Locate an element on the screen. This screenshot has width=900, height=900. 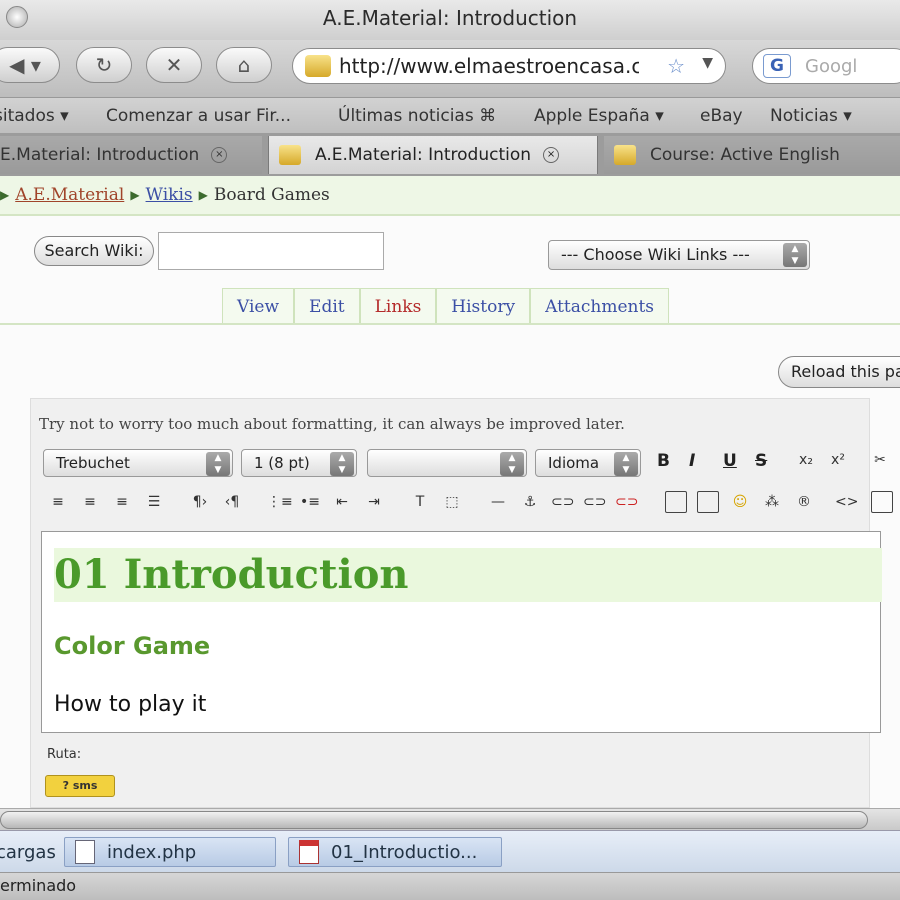
web-search-input: G Googl is located at coordinates (826, 66).